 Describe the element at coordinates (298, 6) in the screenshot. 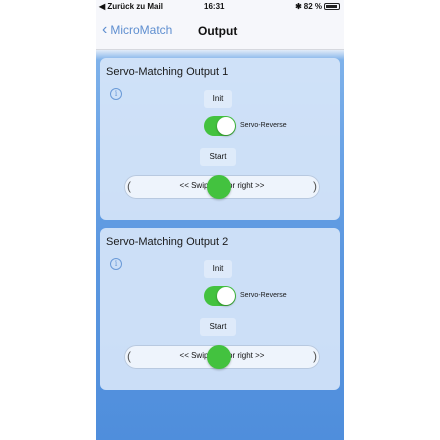

I see `bluetooth-icon: ✱` at that location.